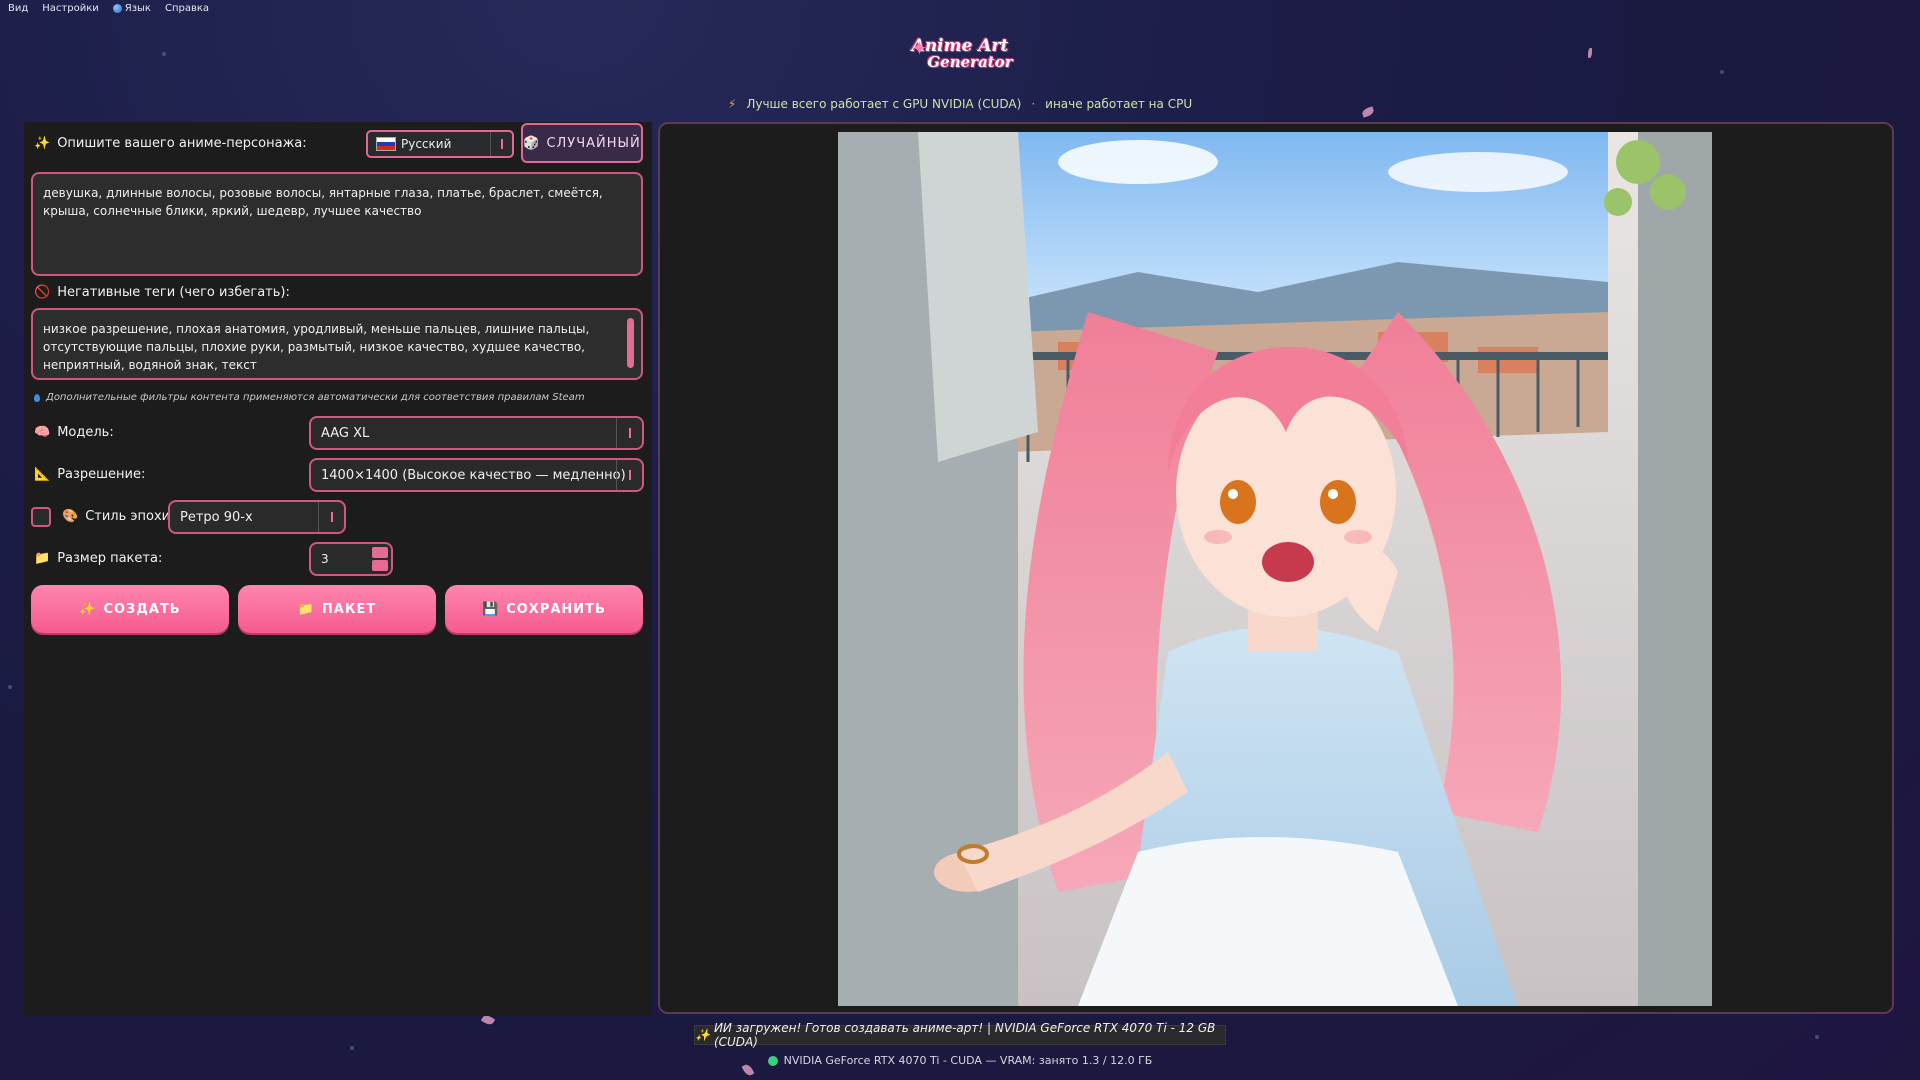 The width and height of the screenshot is (1920, 1080). What do you see at coordinates (110, 558) in the screenshot?
I see `batch-label: Размер пакета:` at bounding box center [110, 558].